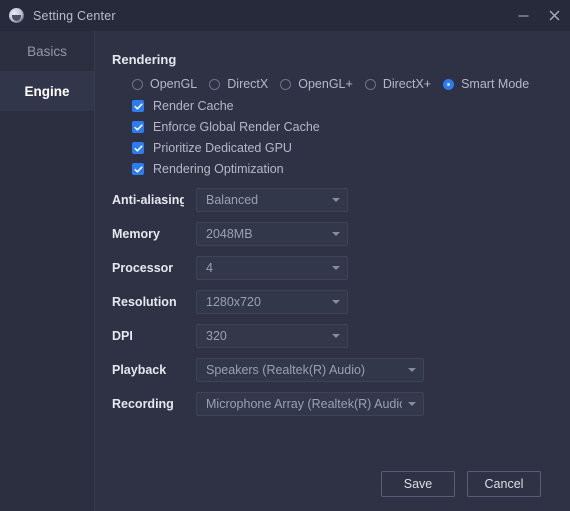 This screenshot has width=570, height=511. Describe the element at coordinates (407, 84) in the screenshot. I see `radio-label: DirectX+` at that location.